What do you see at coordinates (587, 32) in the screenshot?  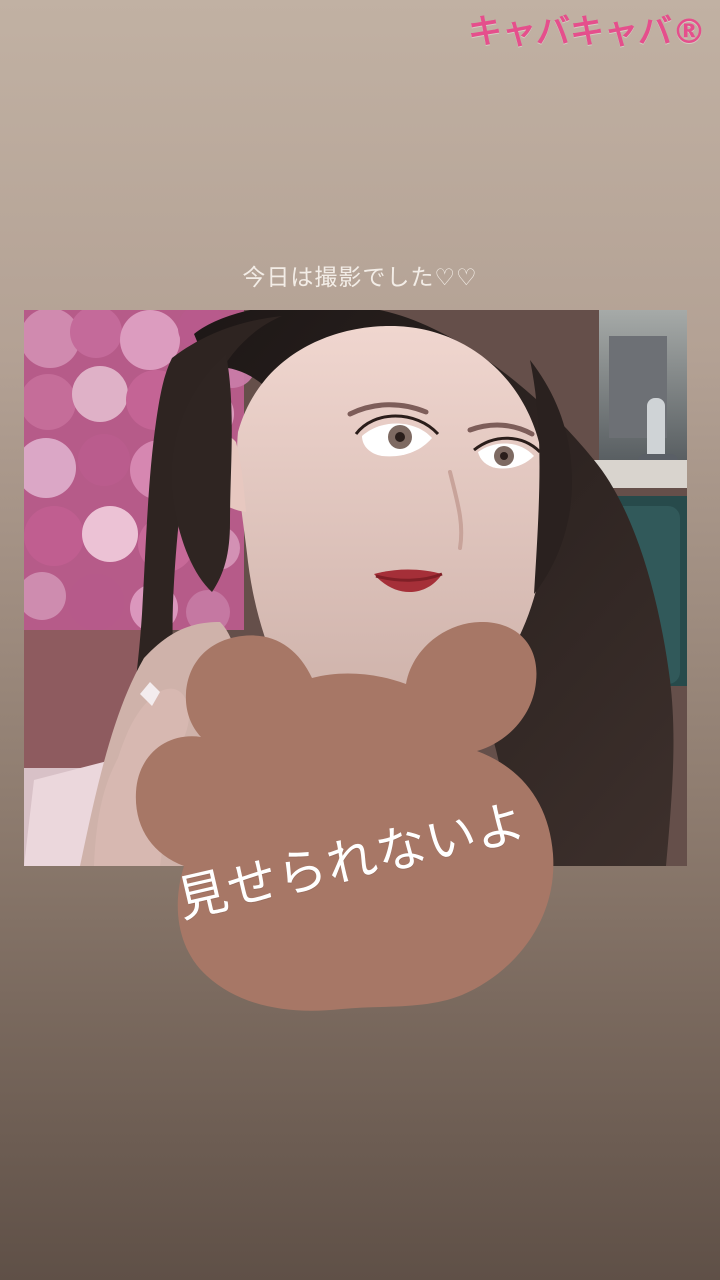 I see `brand-logo: キャバキャバ®` at bounding box center [587, 32].